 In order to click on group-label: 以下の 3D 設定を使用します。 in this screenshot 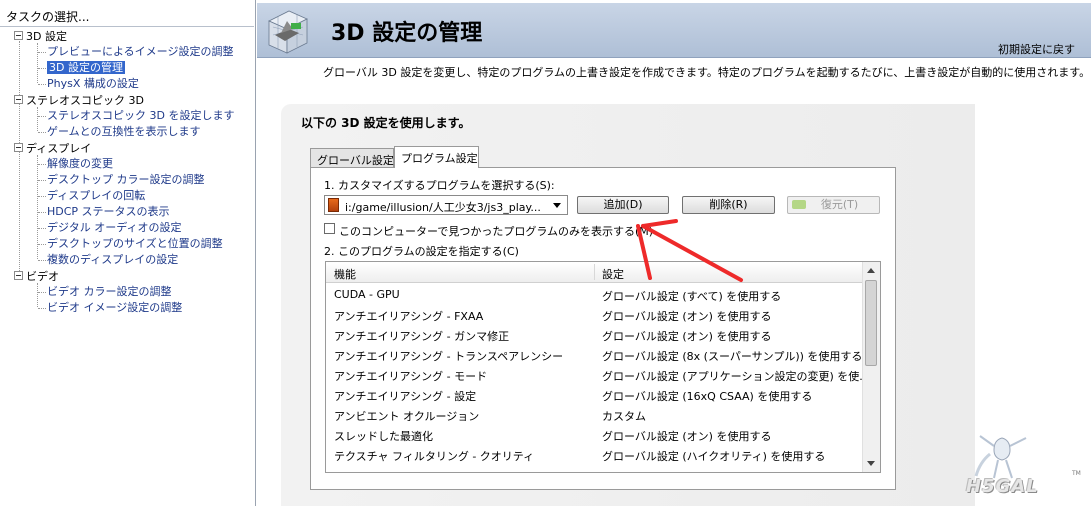, I will do `click(386, 123)`.